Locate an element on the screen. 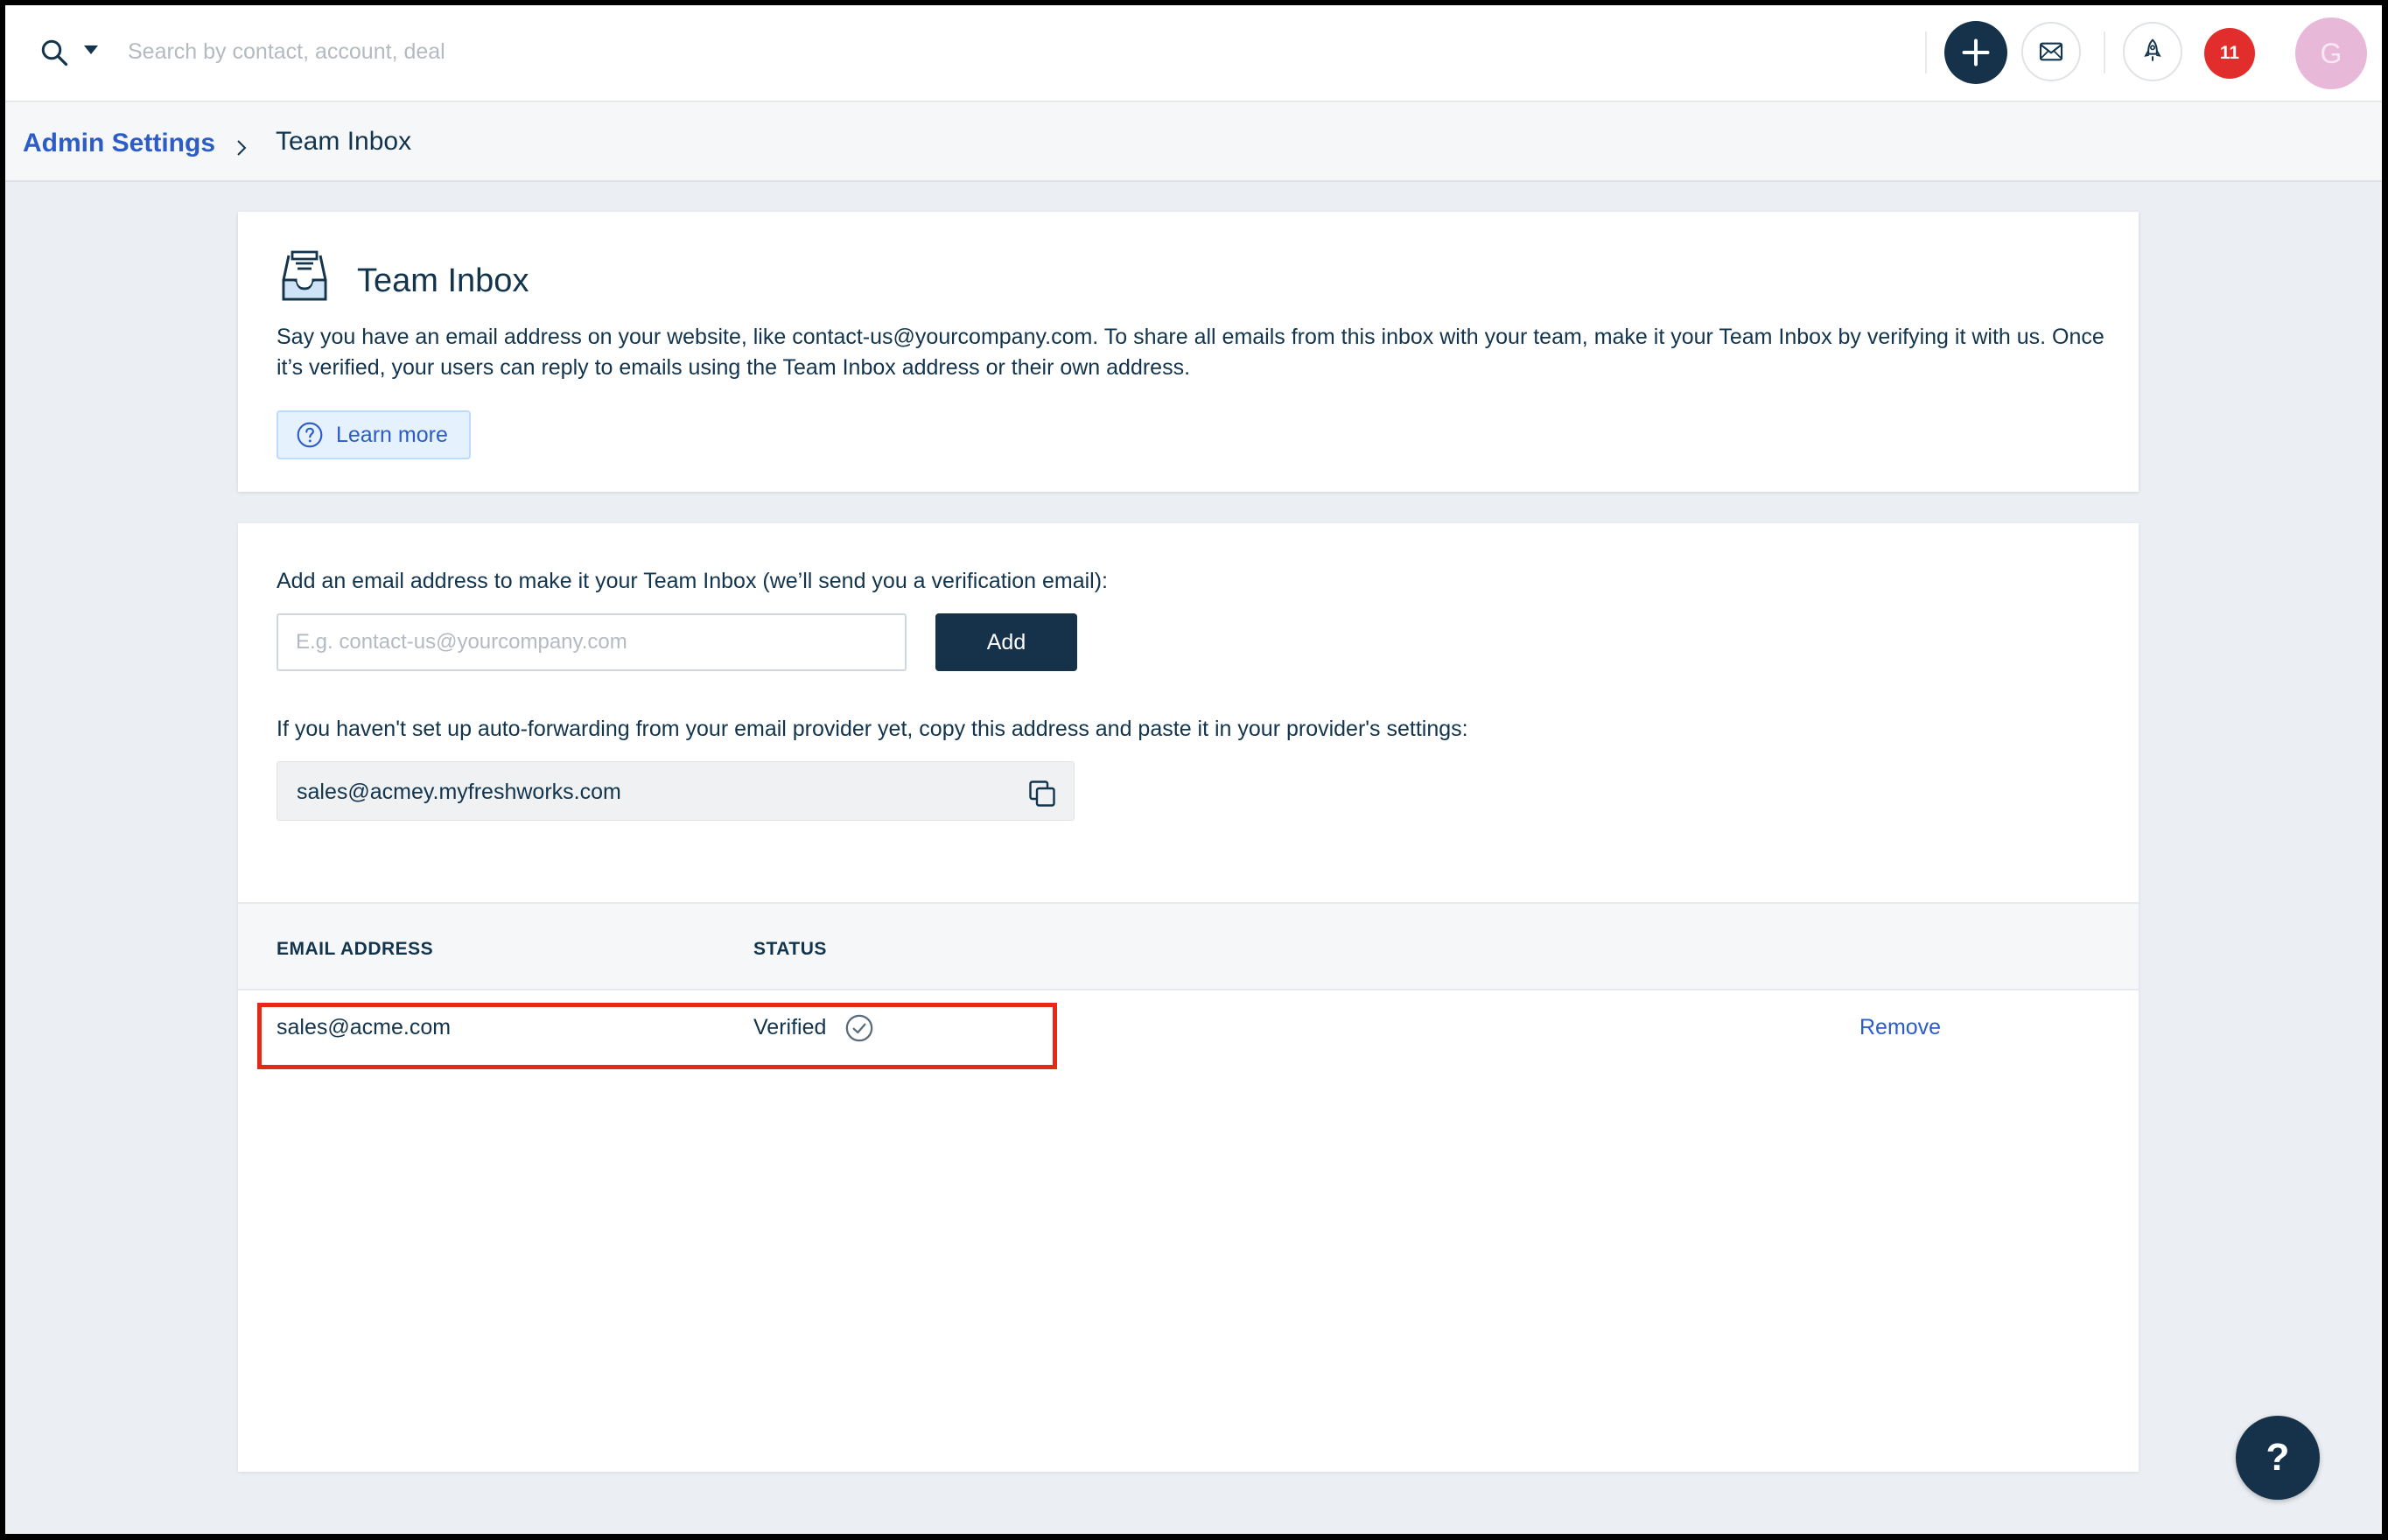 The width and height of the screenshot is (2388, 1540). page-title: Team Inbox is located at coordinates (443, 280).